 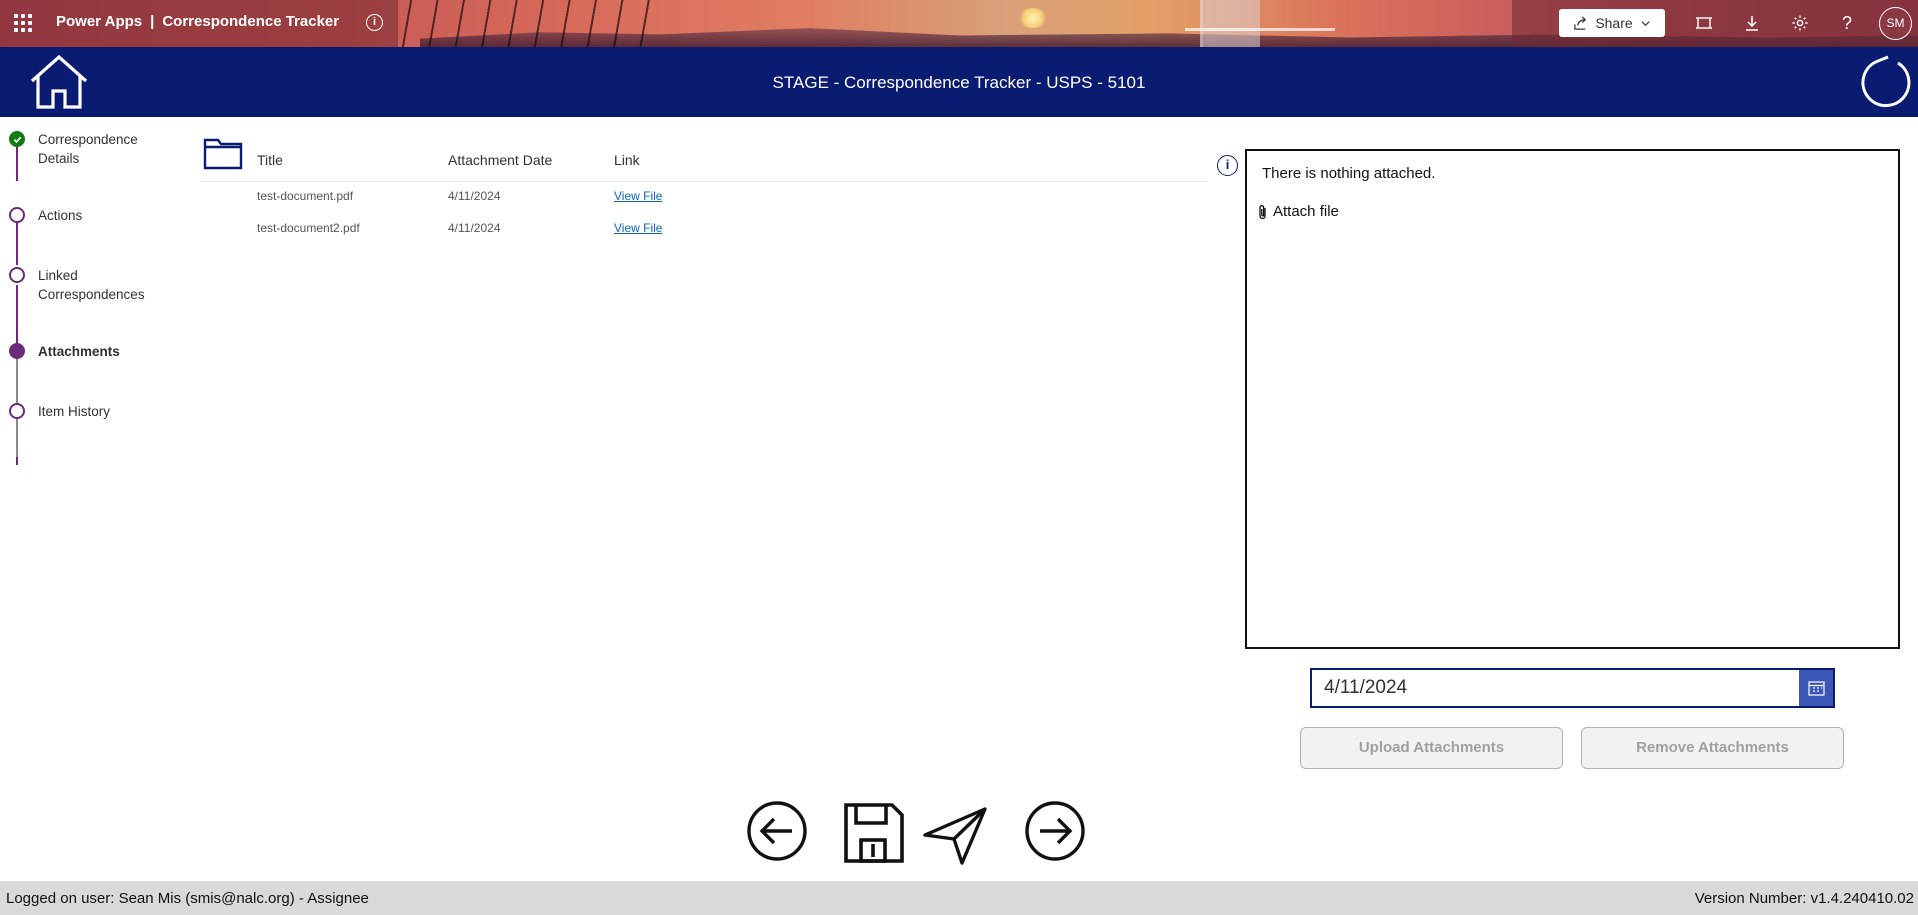 I want to click on user-avatar: SM, so click(x=1895, y=23).